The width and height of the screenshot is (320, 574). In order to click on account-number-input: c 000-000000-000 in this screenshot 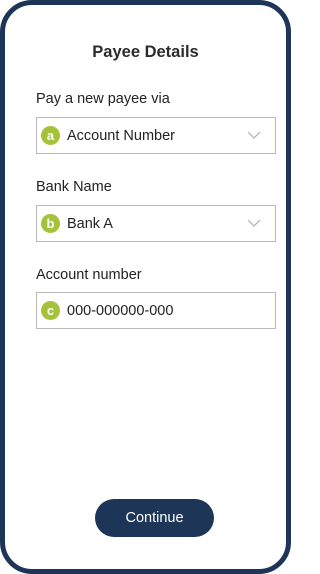, I will do `click(156, 310)`.